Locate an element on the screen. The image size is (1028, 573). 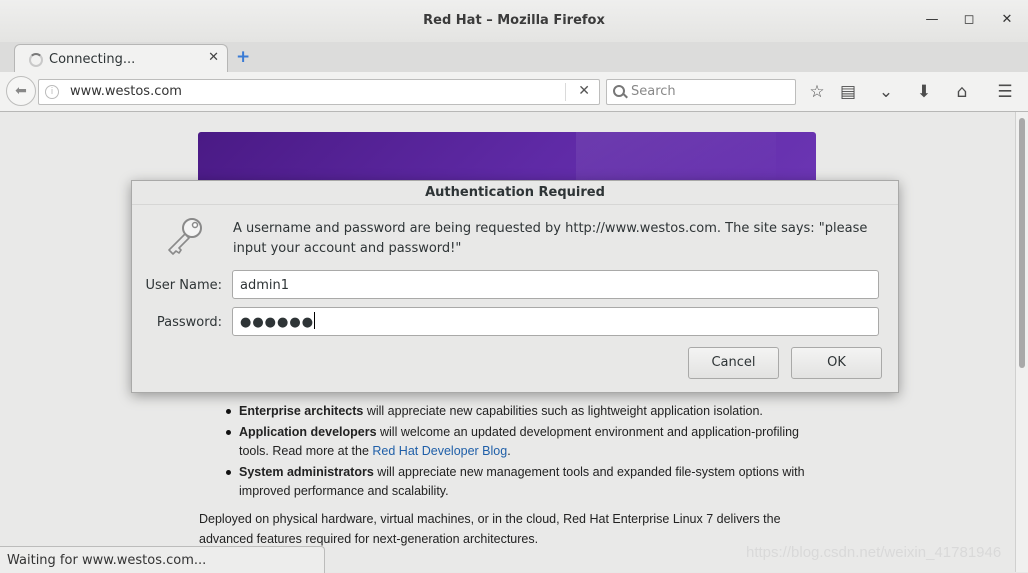
username-label: User Name: is located at coordinates (184, 285).